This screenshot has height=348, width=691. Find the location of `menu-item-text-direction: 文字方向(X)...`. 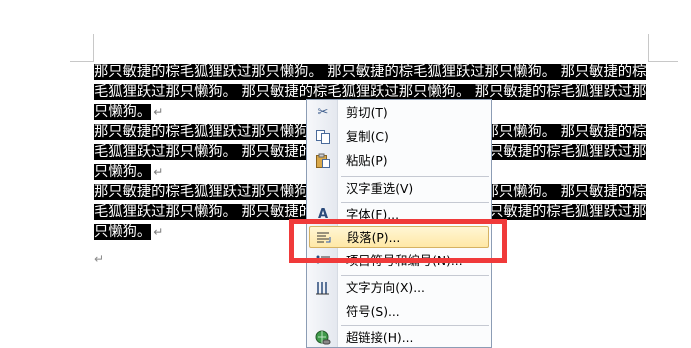

menu-item-text-direction: 文字方向(X)... is located at coordinates (399, 288).